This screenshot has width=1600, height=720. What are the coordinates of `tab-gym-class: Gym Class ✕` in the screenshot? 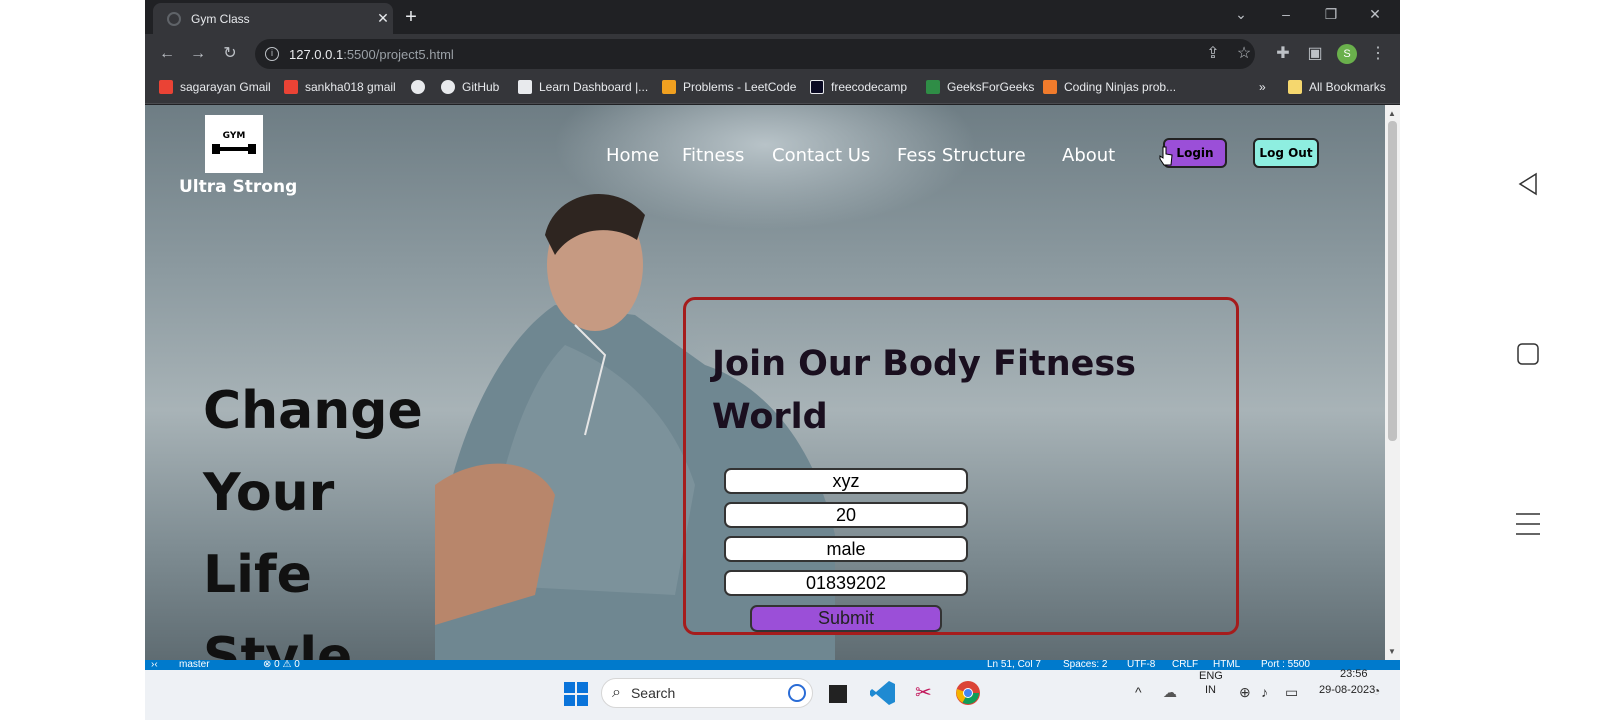 It's located at (273, 18).